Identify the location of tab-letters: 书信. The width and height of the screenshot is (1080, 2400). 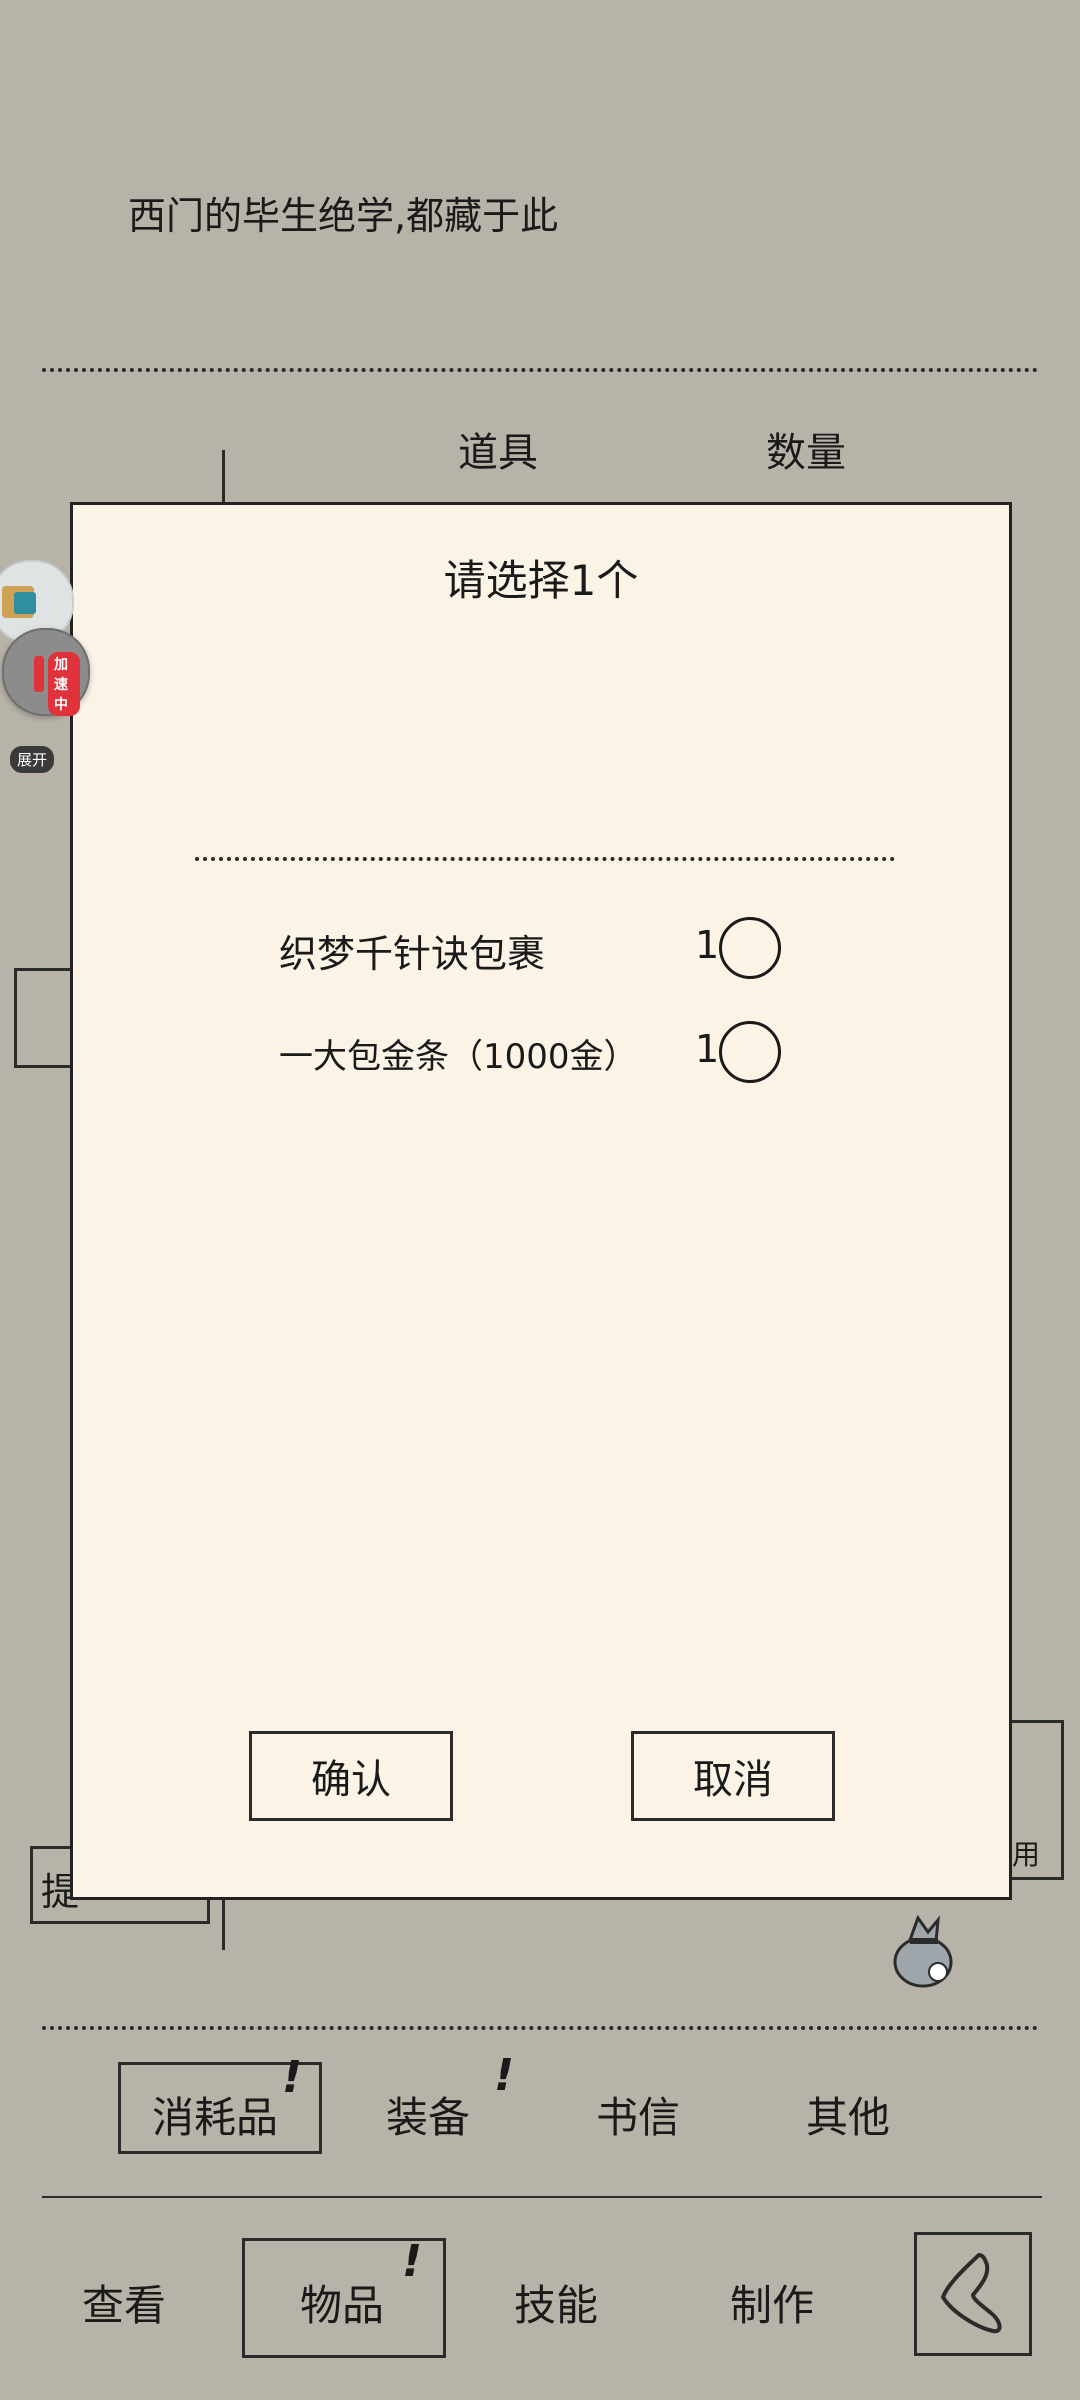
(638, 2114).